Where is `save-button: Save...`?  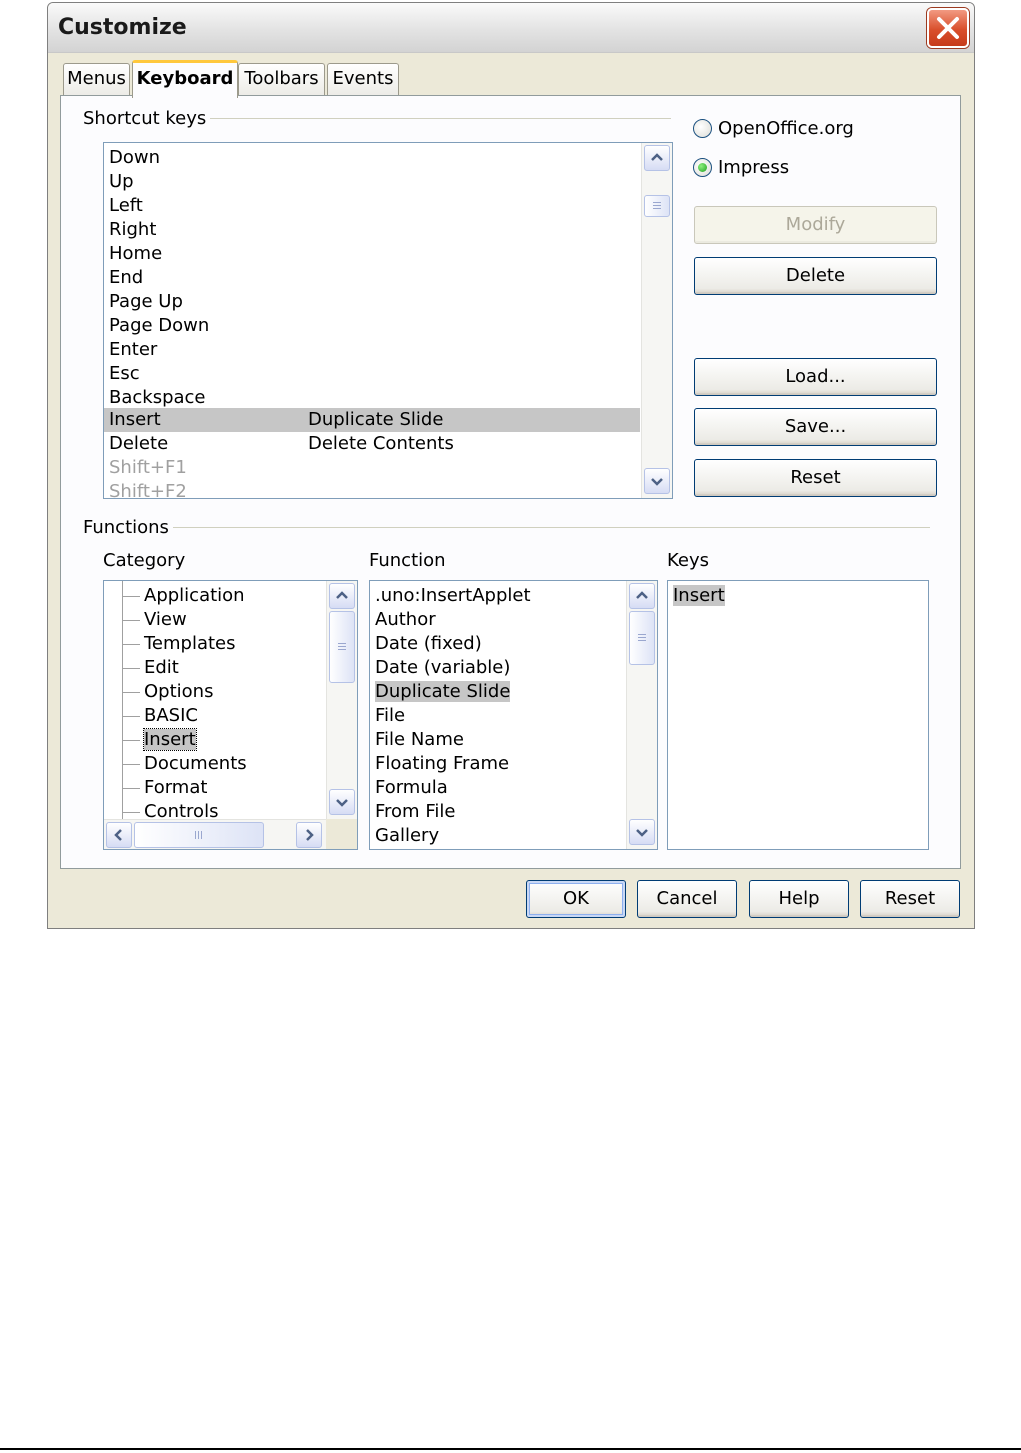 save-button: Save... is located at coordinates (815, 427).